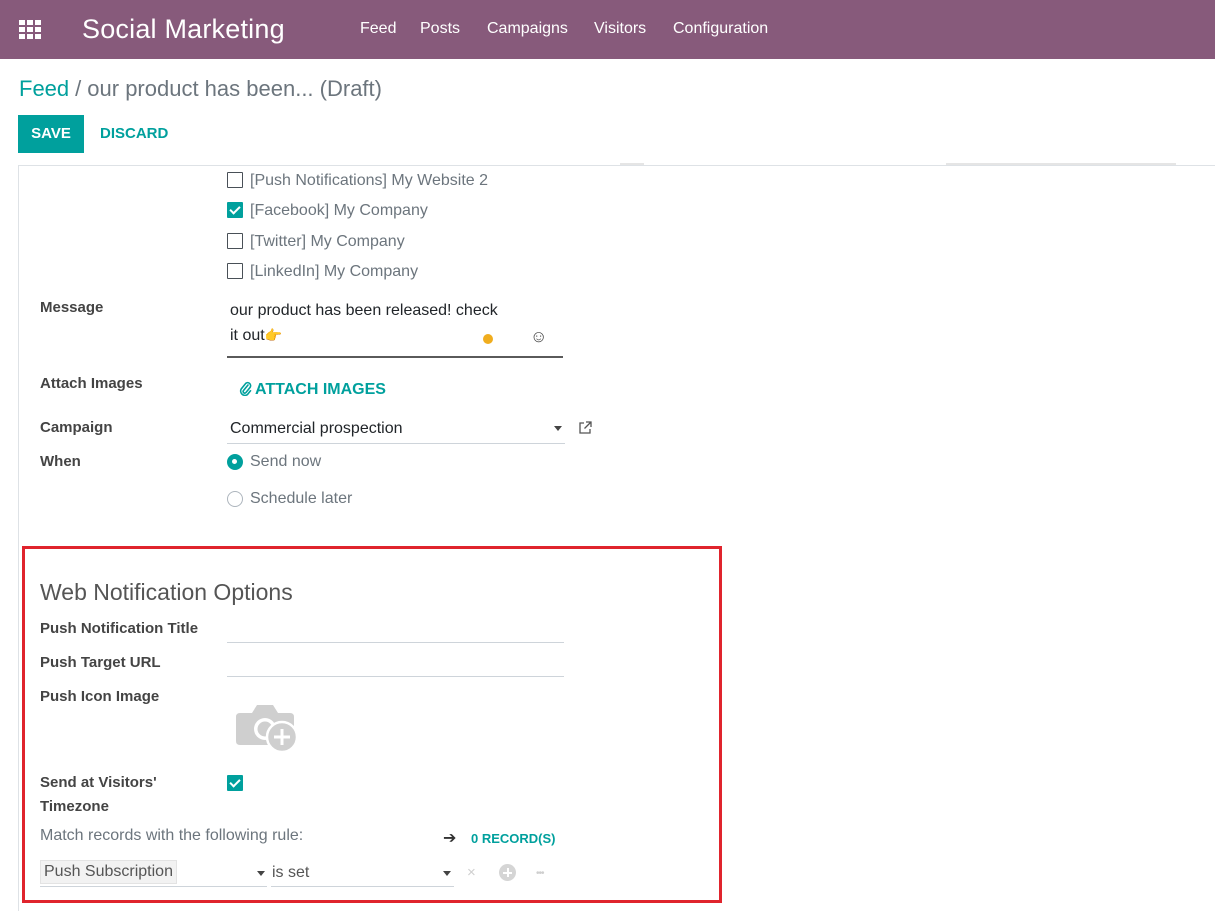 This screenshot has width=1215, height=911. I want to click on domain-rule-text: Match records with the following rule:, so click(172, 835).